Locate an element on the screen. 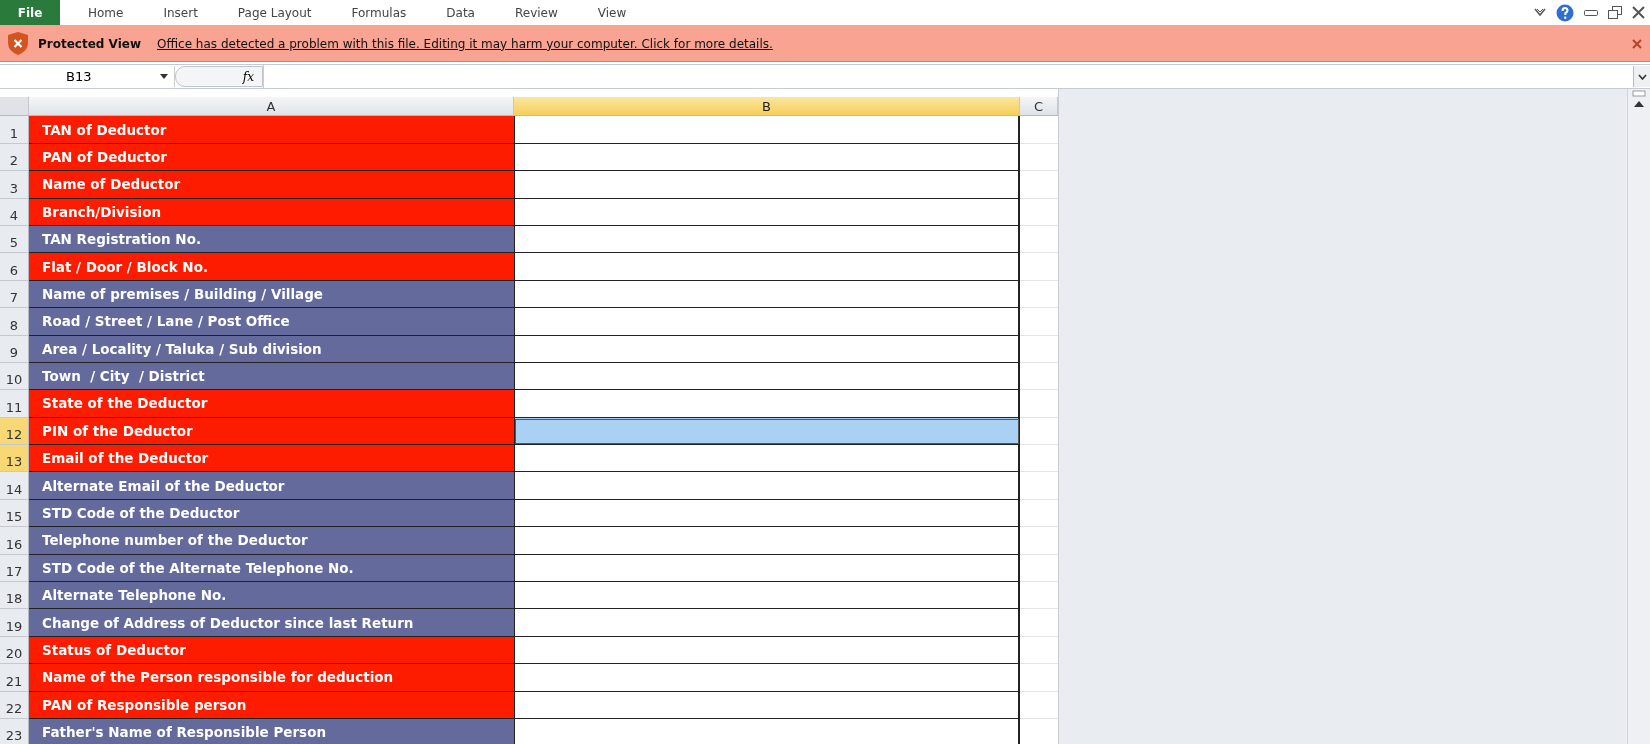  restore-icon is located at coordinates (1615, 12).